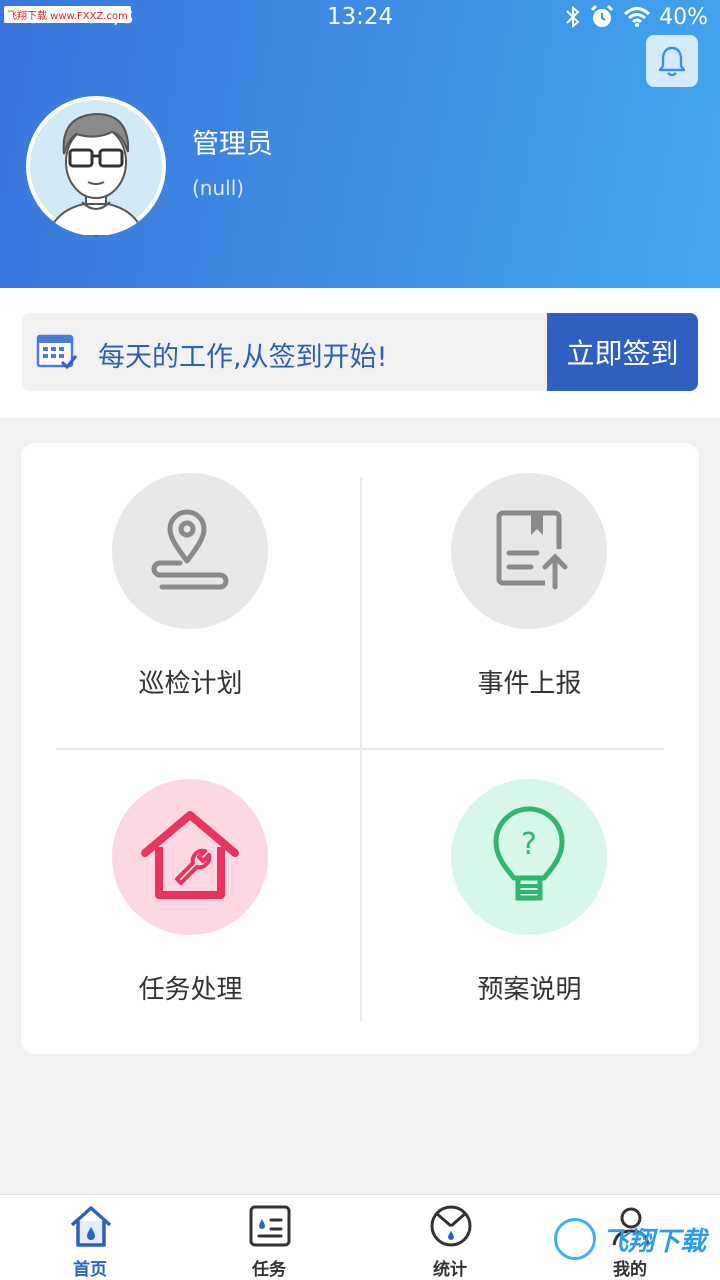  What do you see at coordinates (653, 1241) in the screenshot?
I see `watermark-text: 飞翔下载` at bounding box center [653, 1241].